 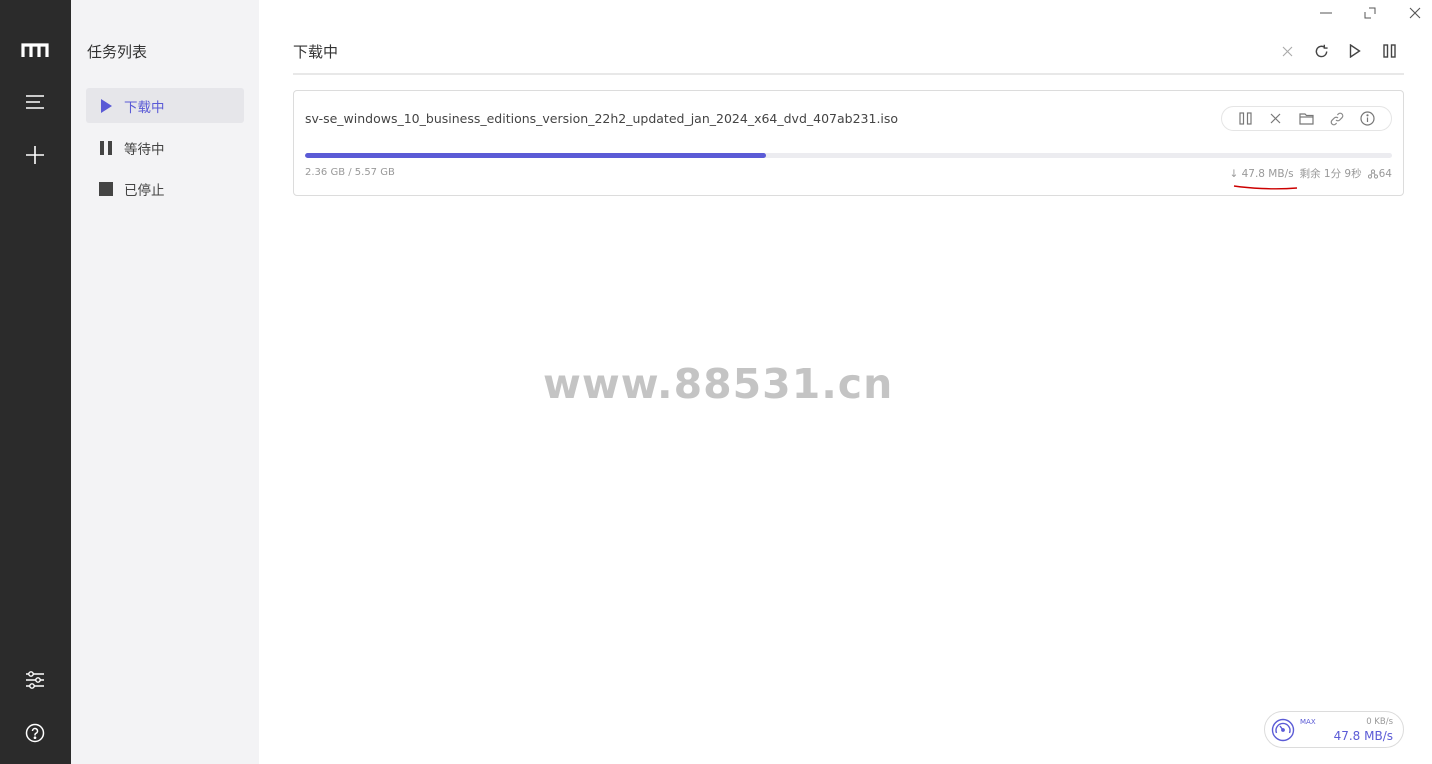 I want to click on menu-icon, so click(x=35, y=102).